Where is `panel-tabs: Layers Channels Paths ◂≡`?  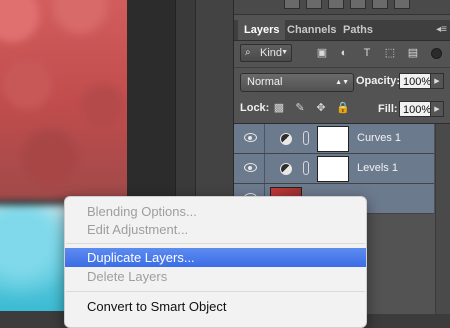 panel-tabs: Layers Channels Paths ◂≡ is located at coordinates (342, 30).